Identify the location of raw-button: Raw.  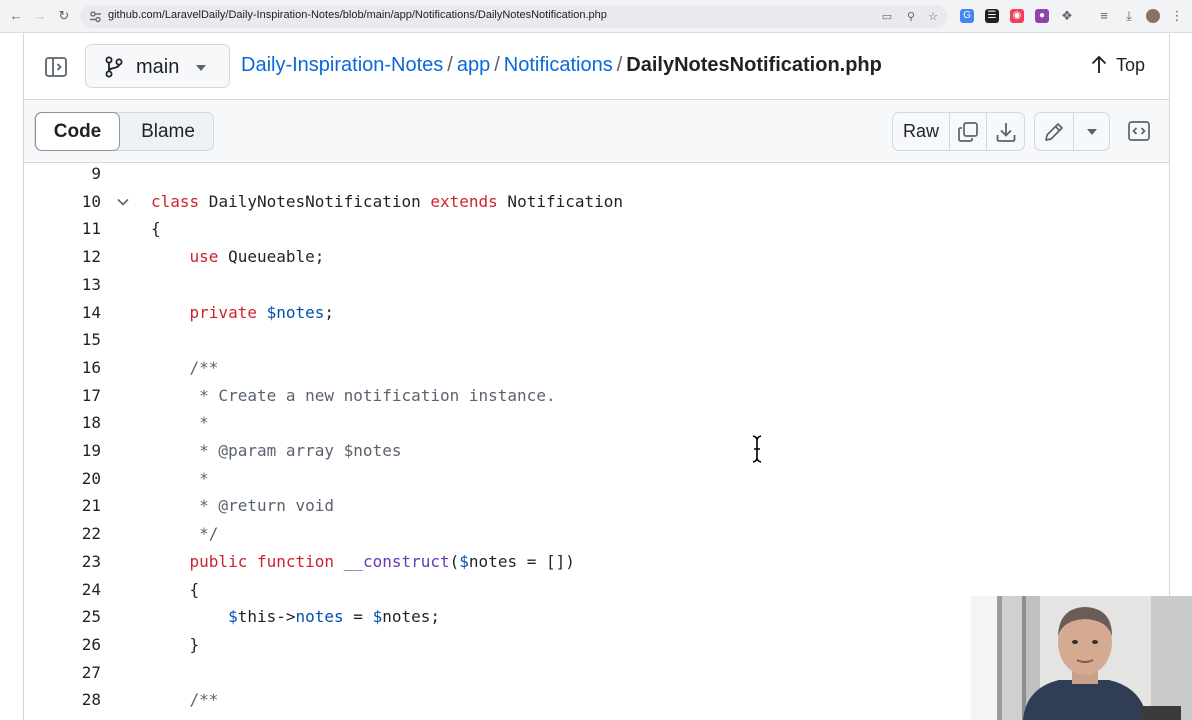
(921, 131).